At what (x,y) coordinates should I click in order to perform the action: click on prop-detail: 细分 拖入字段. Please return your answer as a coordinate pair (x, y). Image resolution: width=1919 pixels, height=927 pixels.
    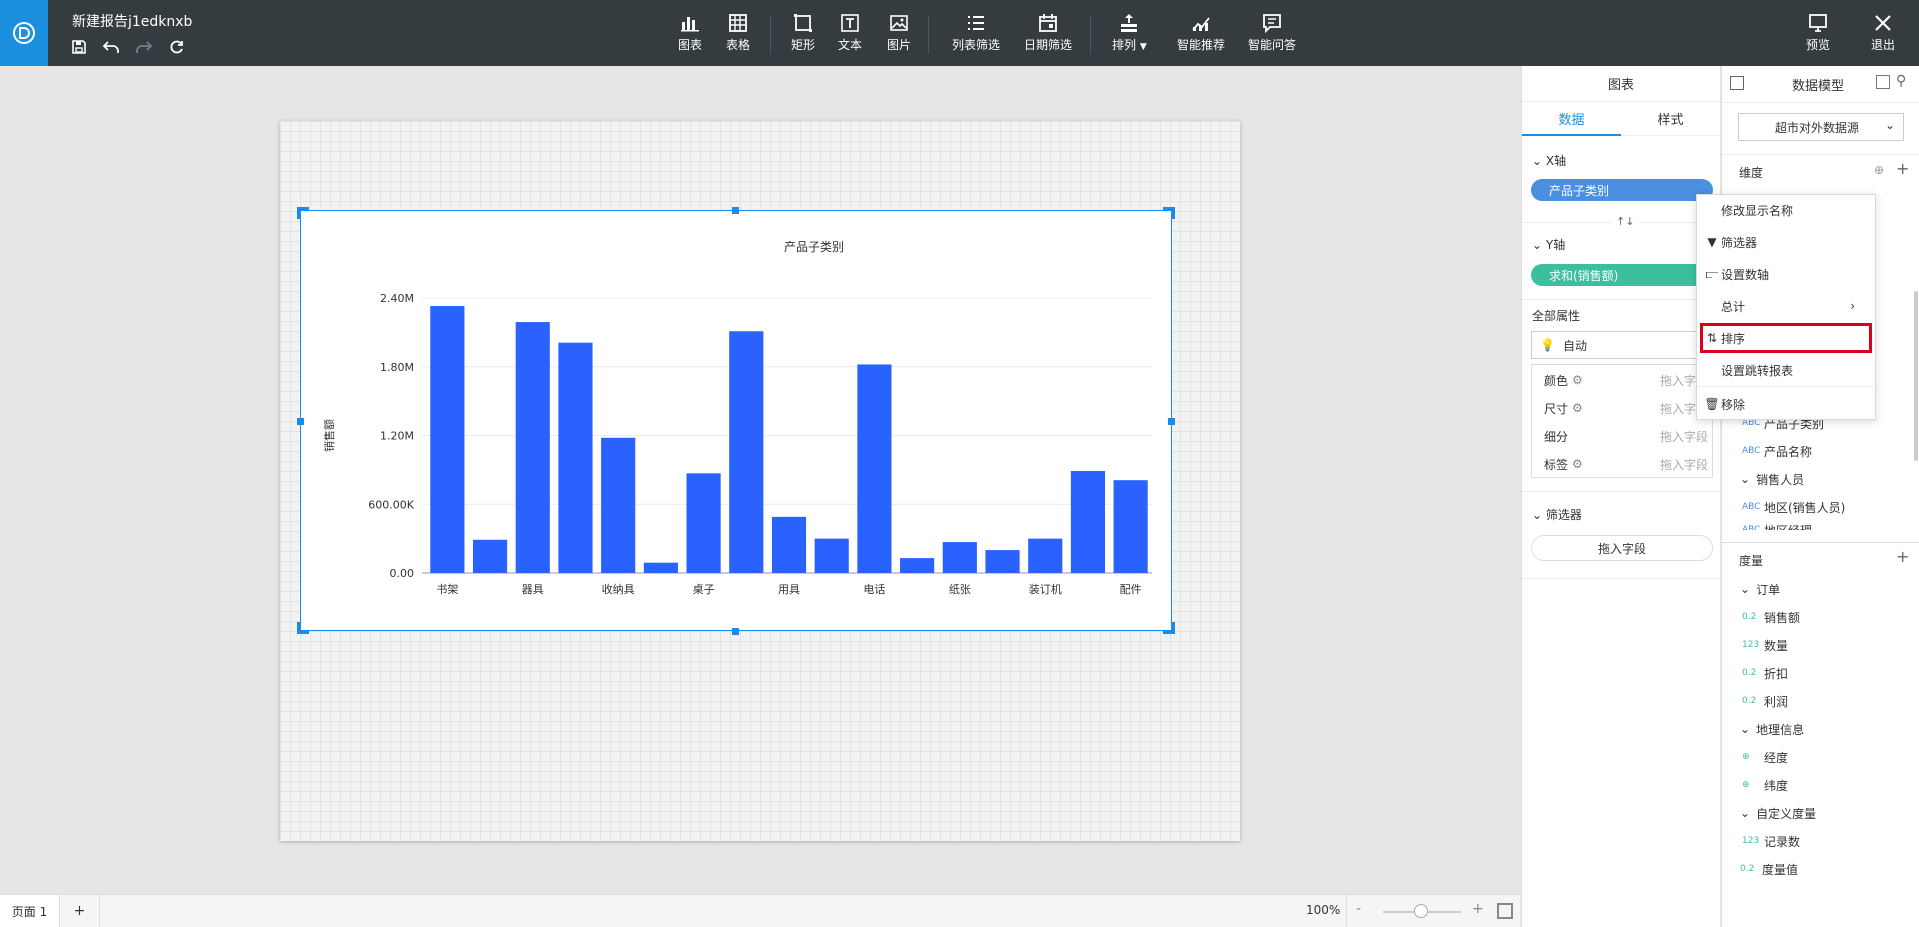
    Looking at the image, I should click on (1627, 436).